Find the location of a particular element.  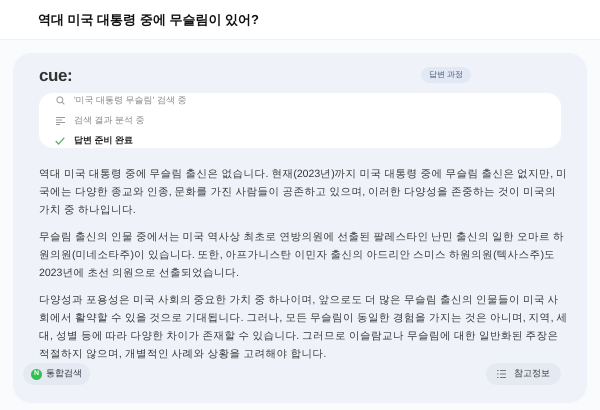

list-icon is located at coordinates (501, 374).